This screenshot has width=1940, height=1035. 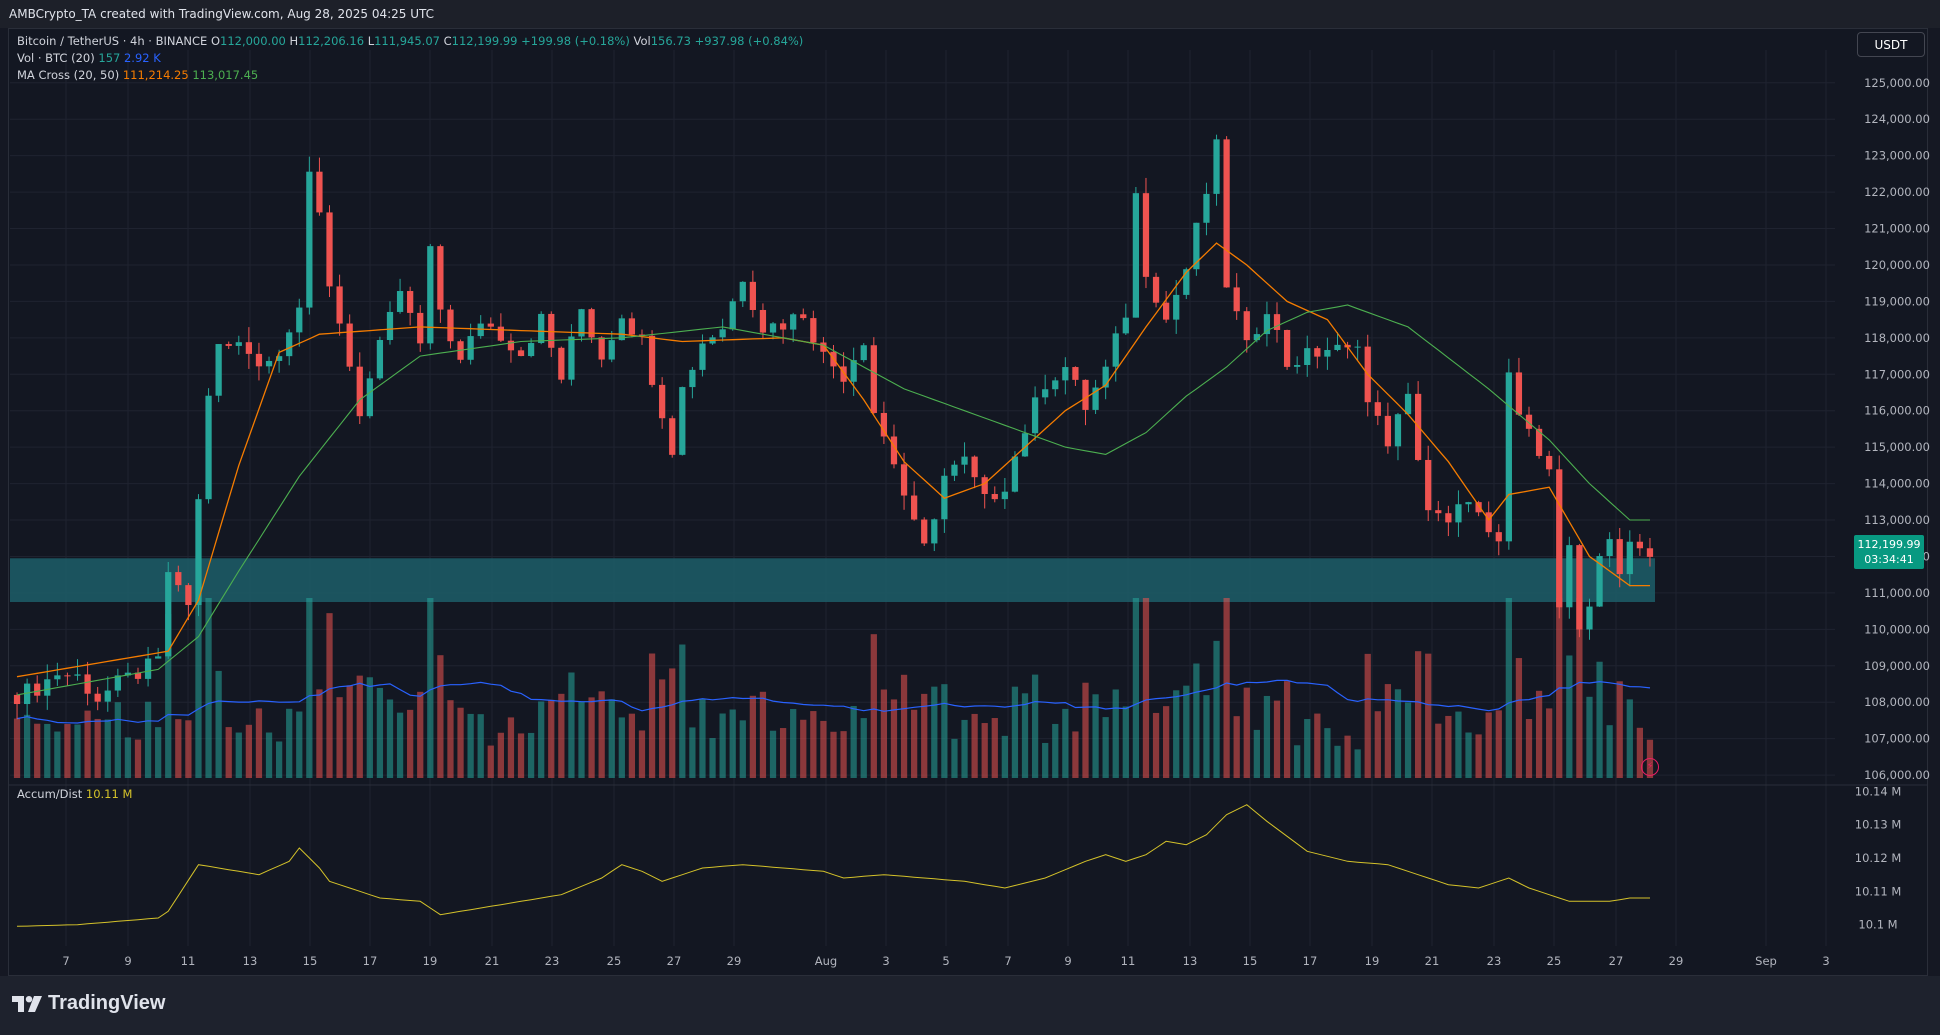 I want to click on accum-dist-value: 10.11 M, so click(x=109, y=794).